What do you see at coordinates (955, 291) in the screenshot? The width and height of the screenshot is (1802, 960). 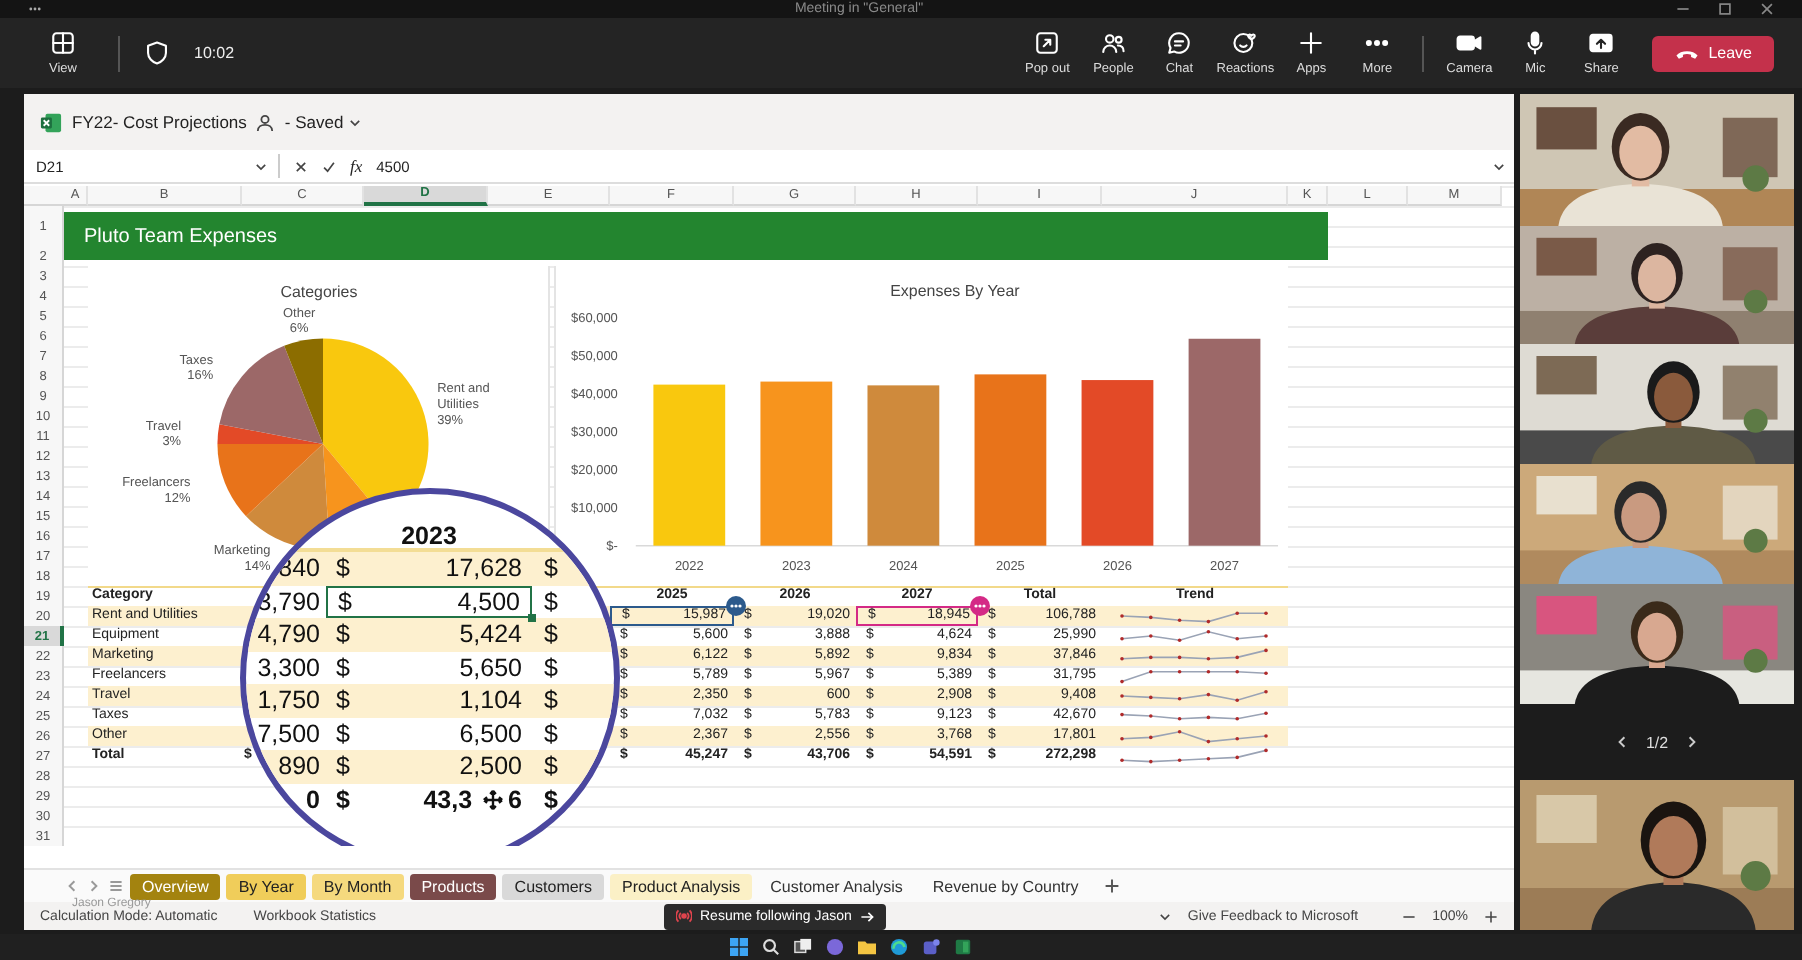 I see `chart-title: Expenses By Year` at bounding box center [955, 291].